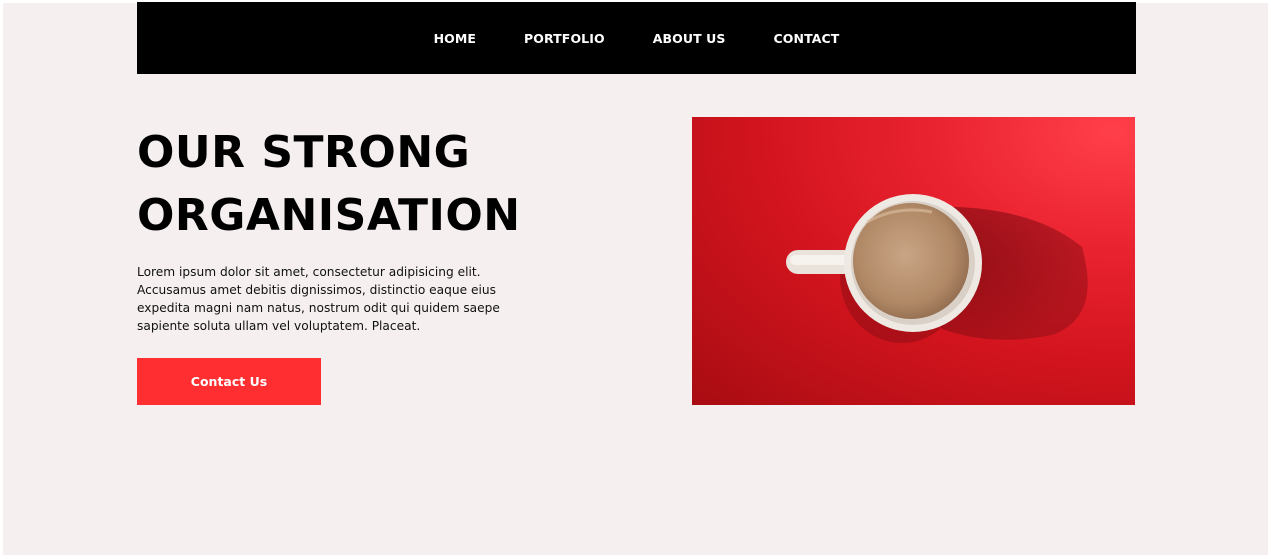  I want to click on coffee-cup-illustration, so click(937, 268).